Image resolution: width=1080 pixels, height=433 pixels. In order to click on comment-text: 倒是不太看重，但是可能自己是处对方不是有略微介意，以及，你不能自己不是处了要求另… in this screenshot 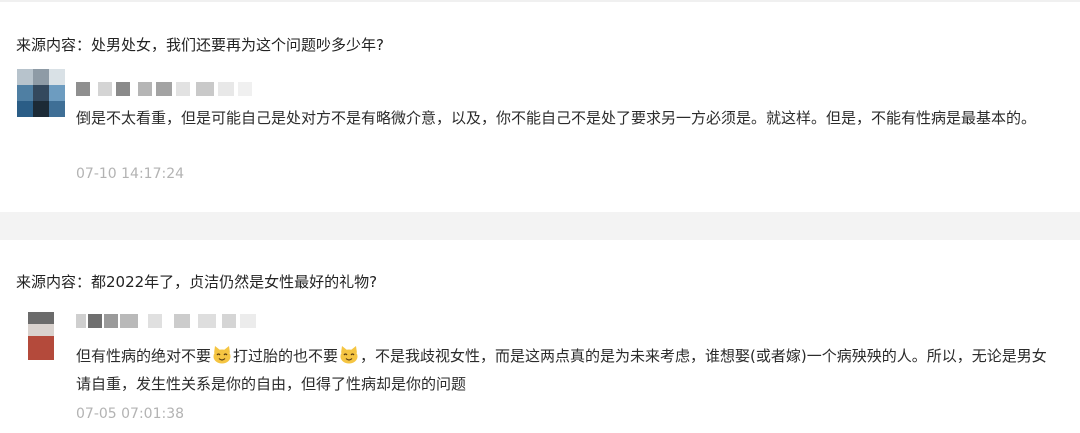, I will do `click(566, 118)`.